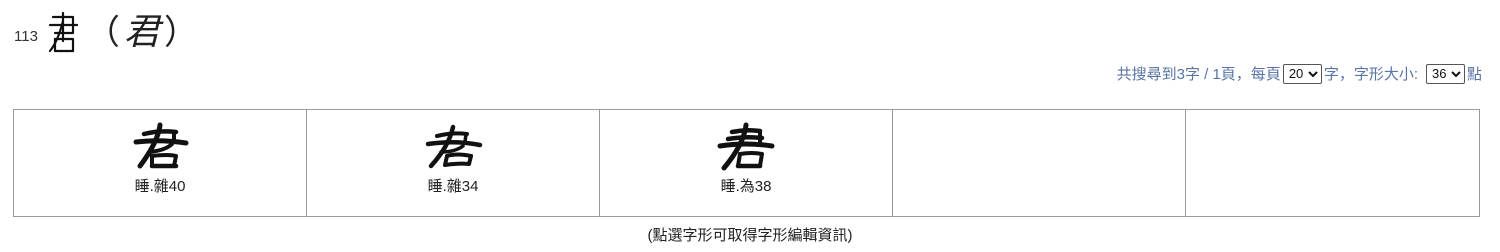  Describe the element at coordinates (746, 185) in the screenshot. I see `glyph-label: 睡.為38` at that location.